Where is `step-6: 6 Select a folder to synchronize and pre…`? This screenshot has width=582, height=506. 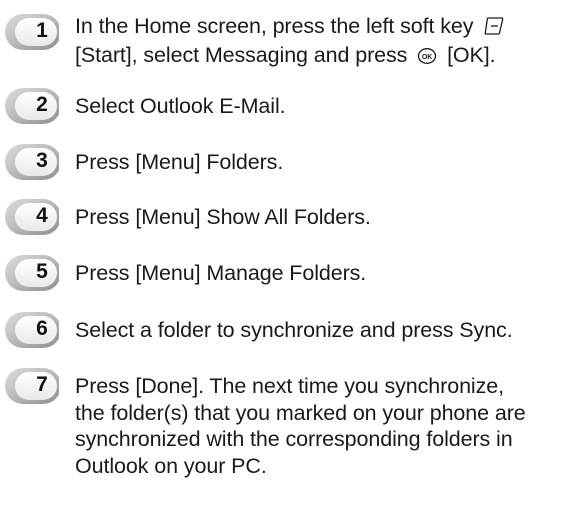 step-6: 6 Select a folder to synchronize and pre… is located at coordinates (291, 332).